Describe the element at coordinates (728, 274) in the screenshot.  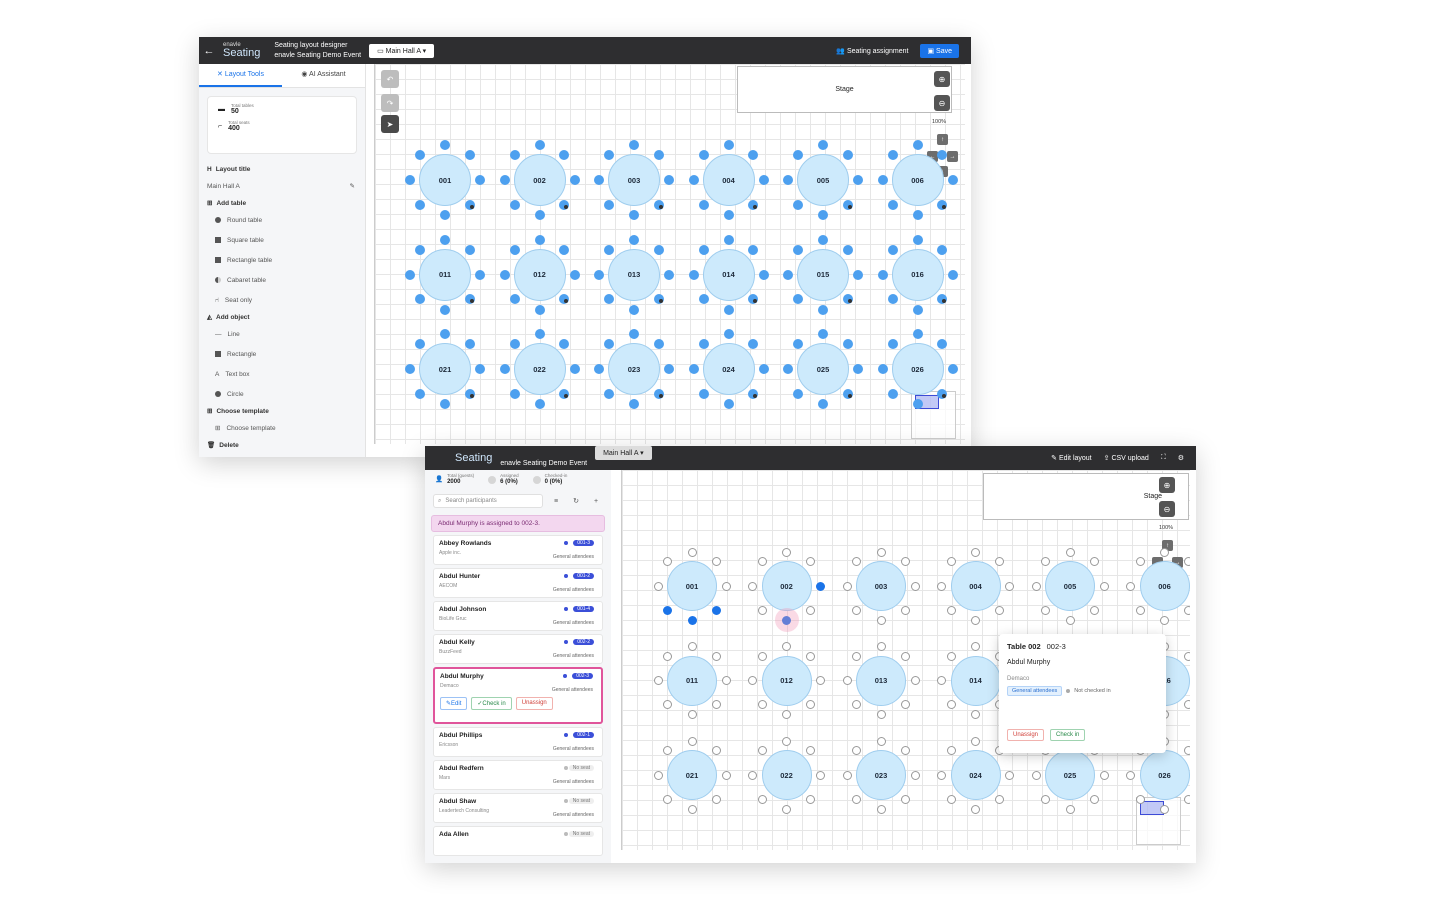
I see `round-table: 014` at that location.